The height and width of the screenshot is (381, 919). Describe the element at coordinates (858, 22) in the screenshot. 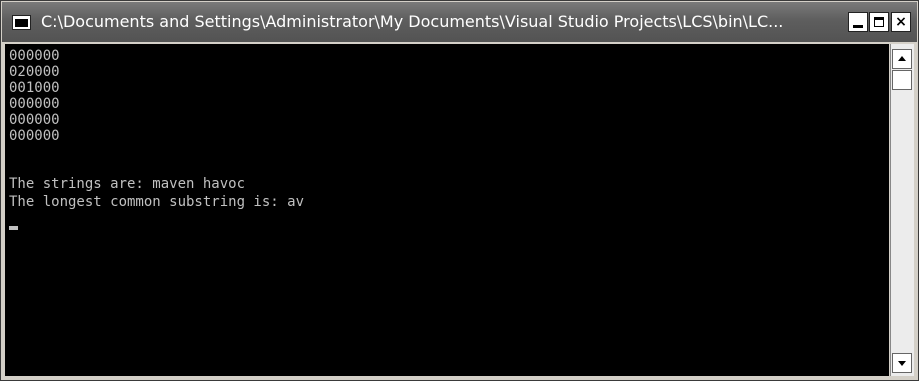

I see `minimize-button` at that location.